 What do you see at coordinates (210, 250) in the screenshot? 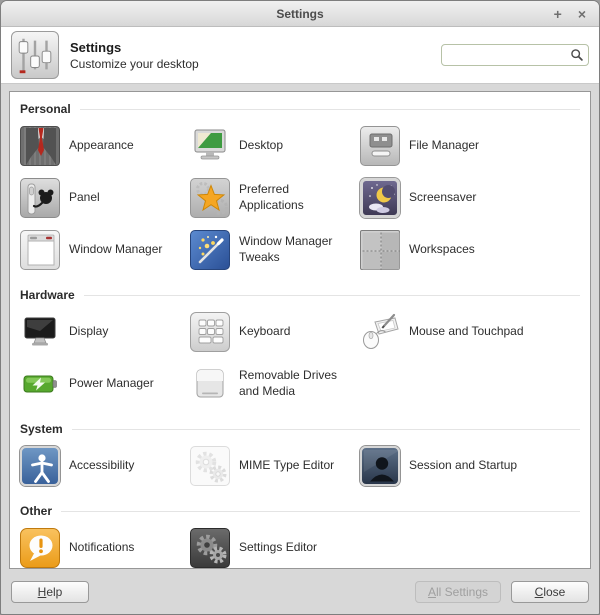
I see `window-manager-tweaks-icon` at bounding box center [210, 250].